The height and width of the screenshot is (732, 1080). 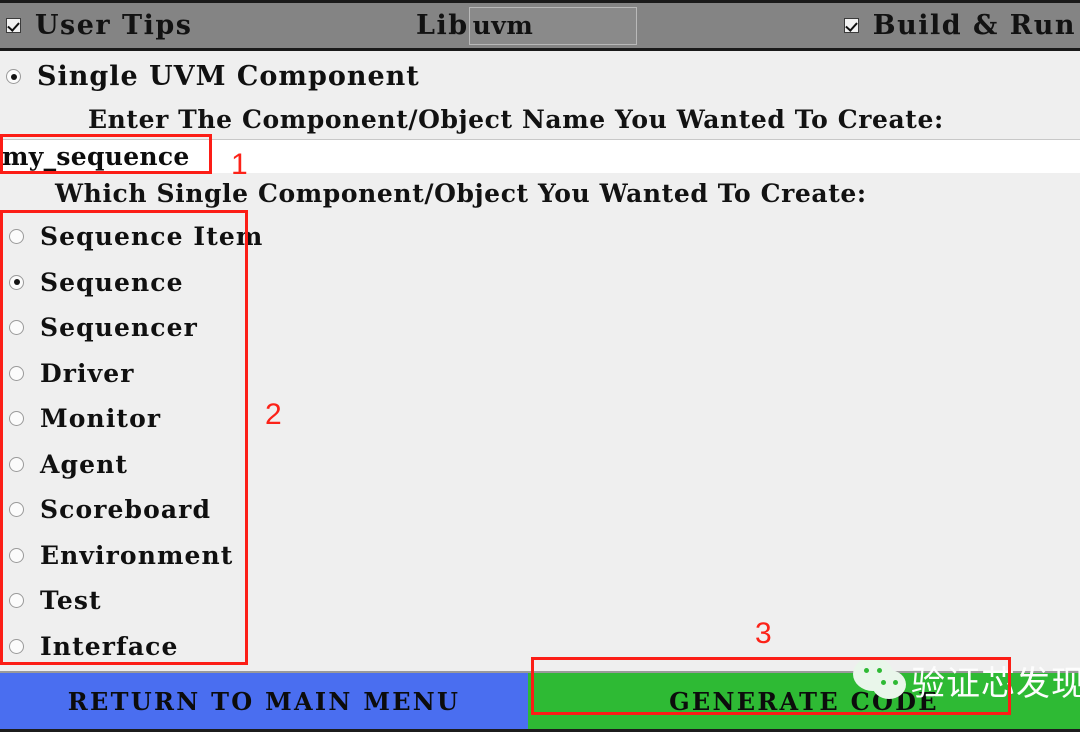 I want to click on option-monitor: Monitor, so click(x=124, y=419).